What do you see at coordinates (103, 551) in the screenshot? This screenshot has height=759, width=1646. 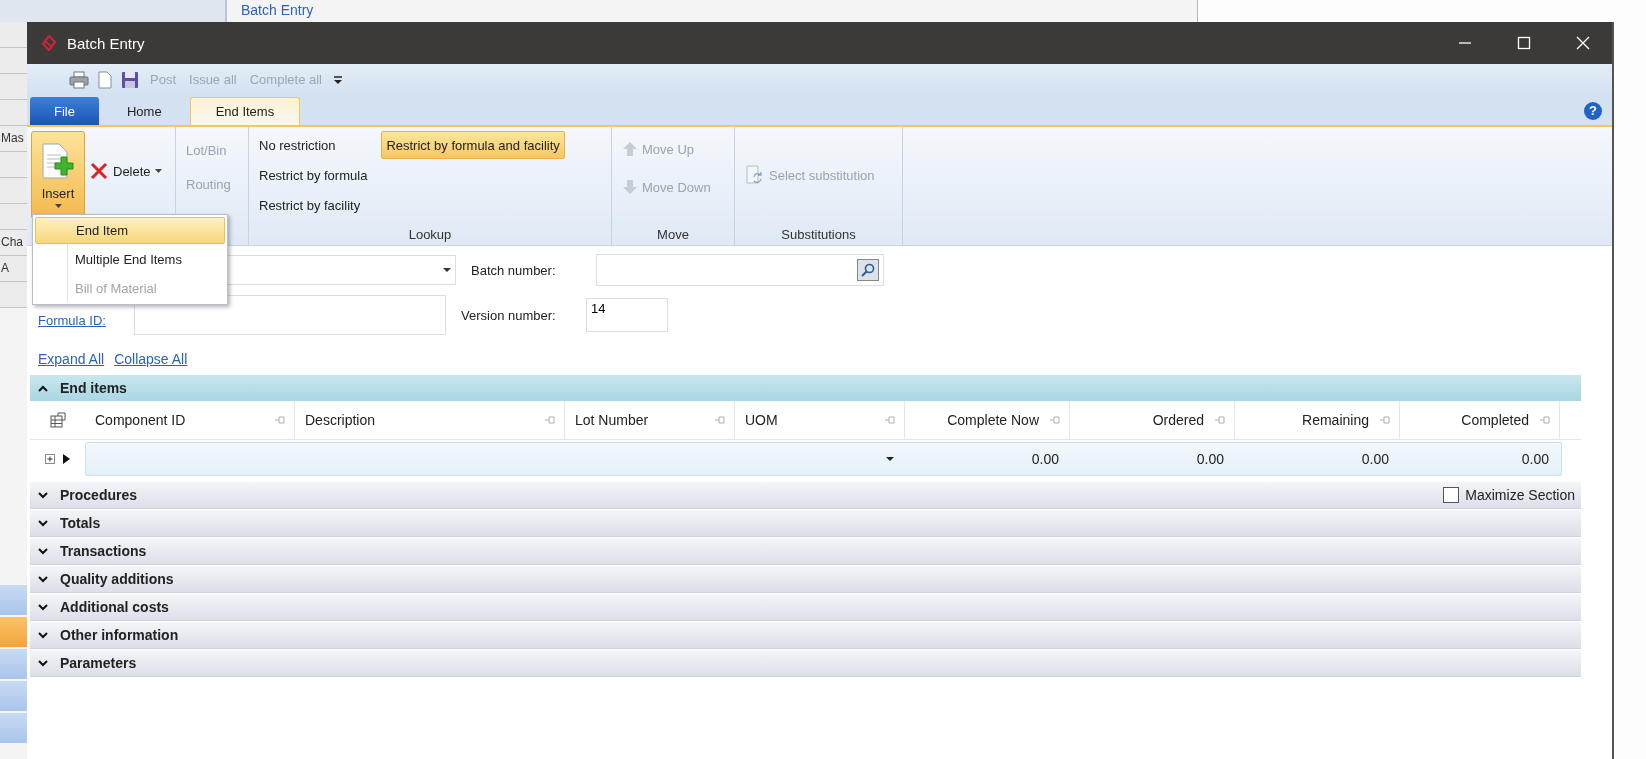 I see `section-title: Transactions` at bounding box center [103, 551].